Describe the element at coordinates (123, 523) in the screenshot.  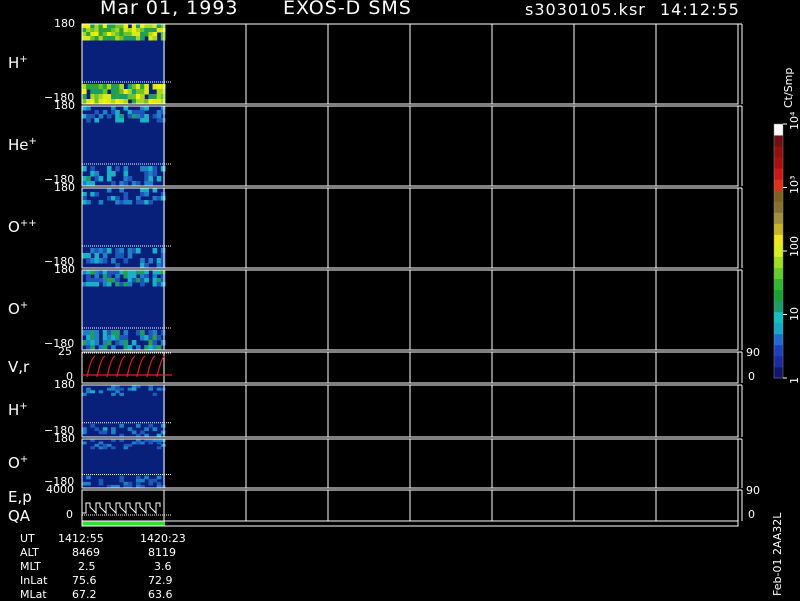
I see `qa-flag-bar` at that location.